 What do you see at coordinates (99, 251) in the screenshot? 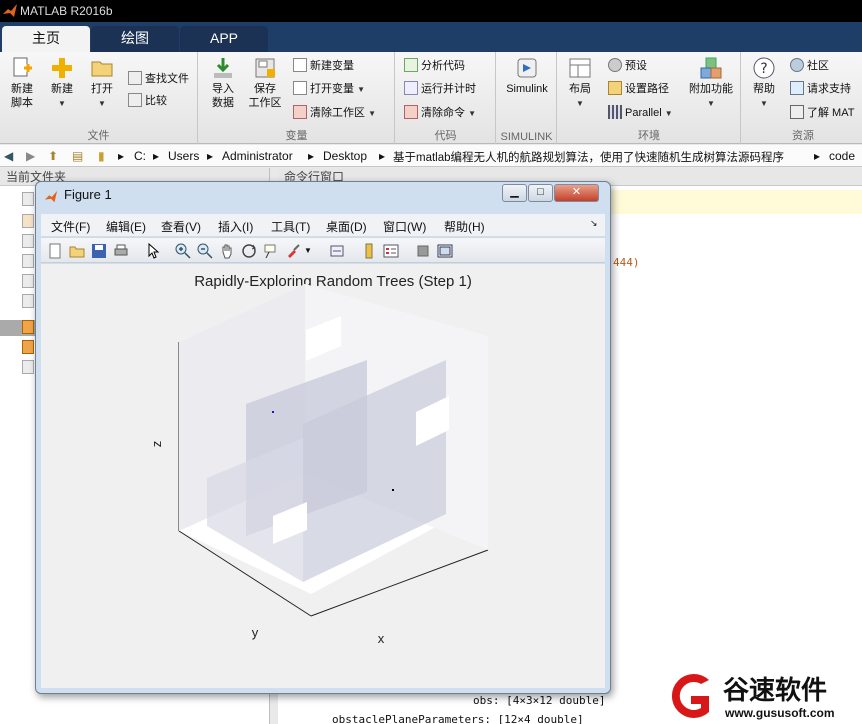
I see `save-icon` at bounding box center [99, 251].